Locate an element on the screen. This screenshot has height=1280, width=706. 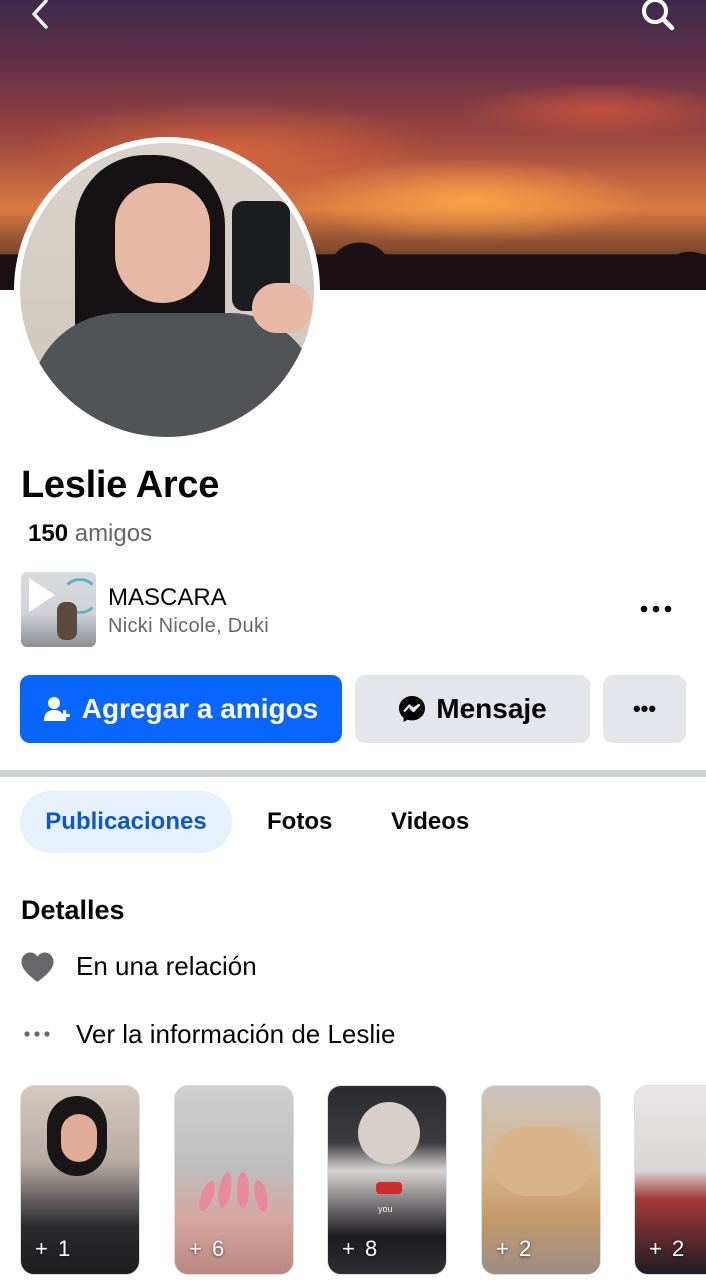
more-horizontal-icon is located at coordinates (656, 609).